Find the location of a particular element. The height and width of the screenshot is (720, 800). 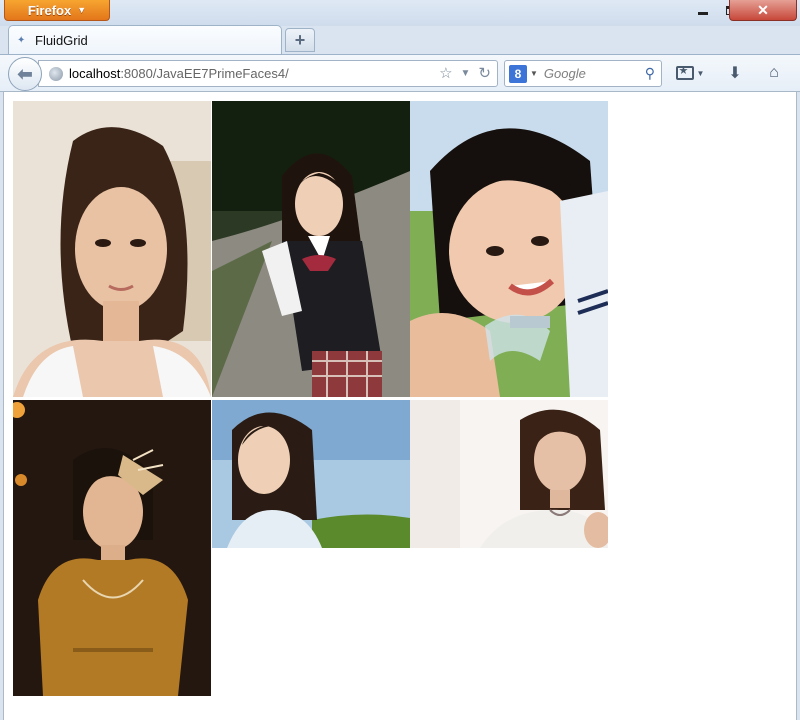

reload-icon: ↻ is located at coordinates (484, 73).